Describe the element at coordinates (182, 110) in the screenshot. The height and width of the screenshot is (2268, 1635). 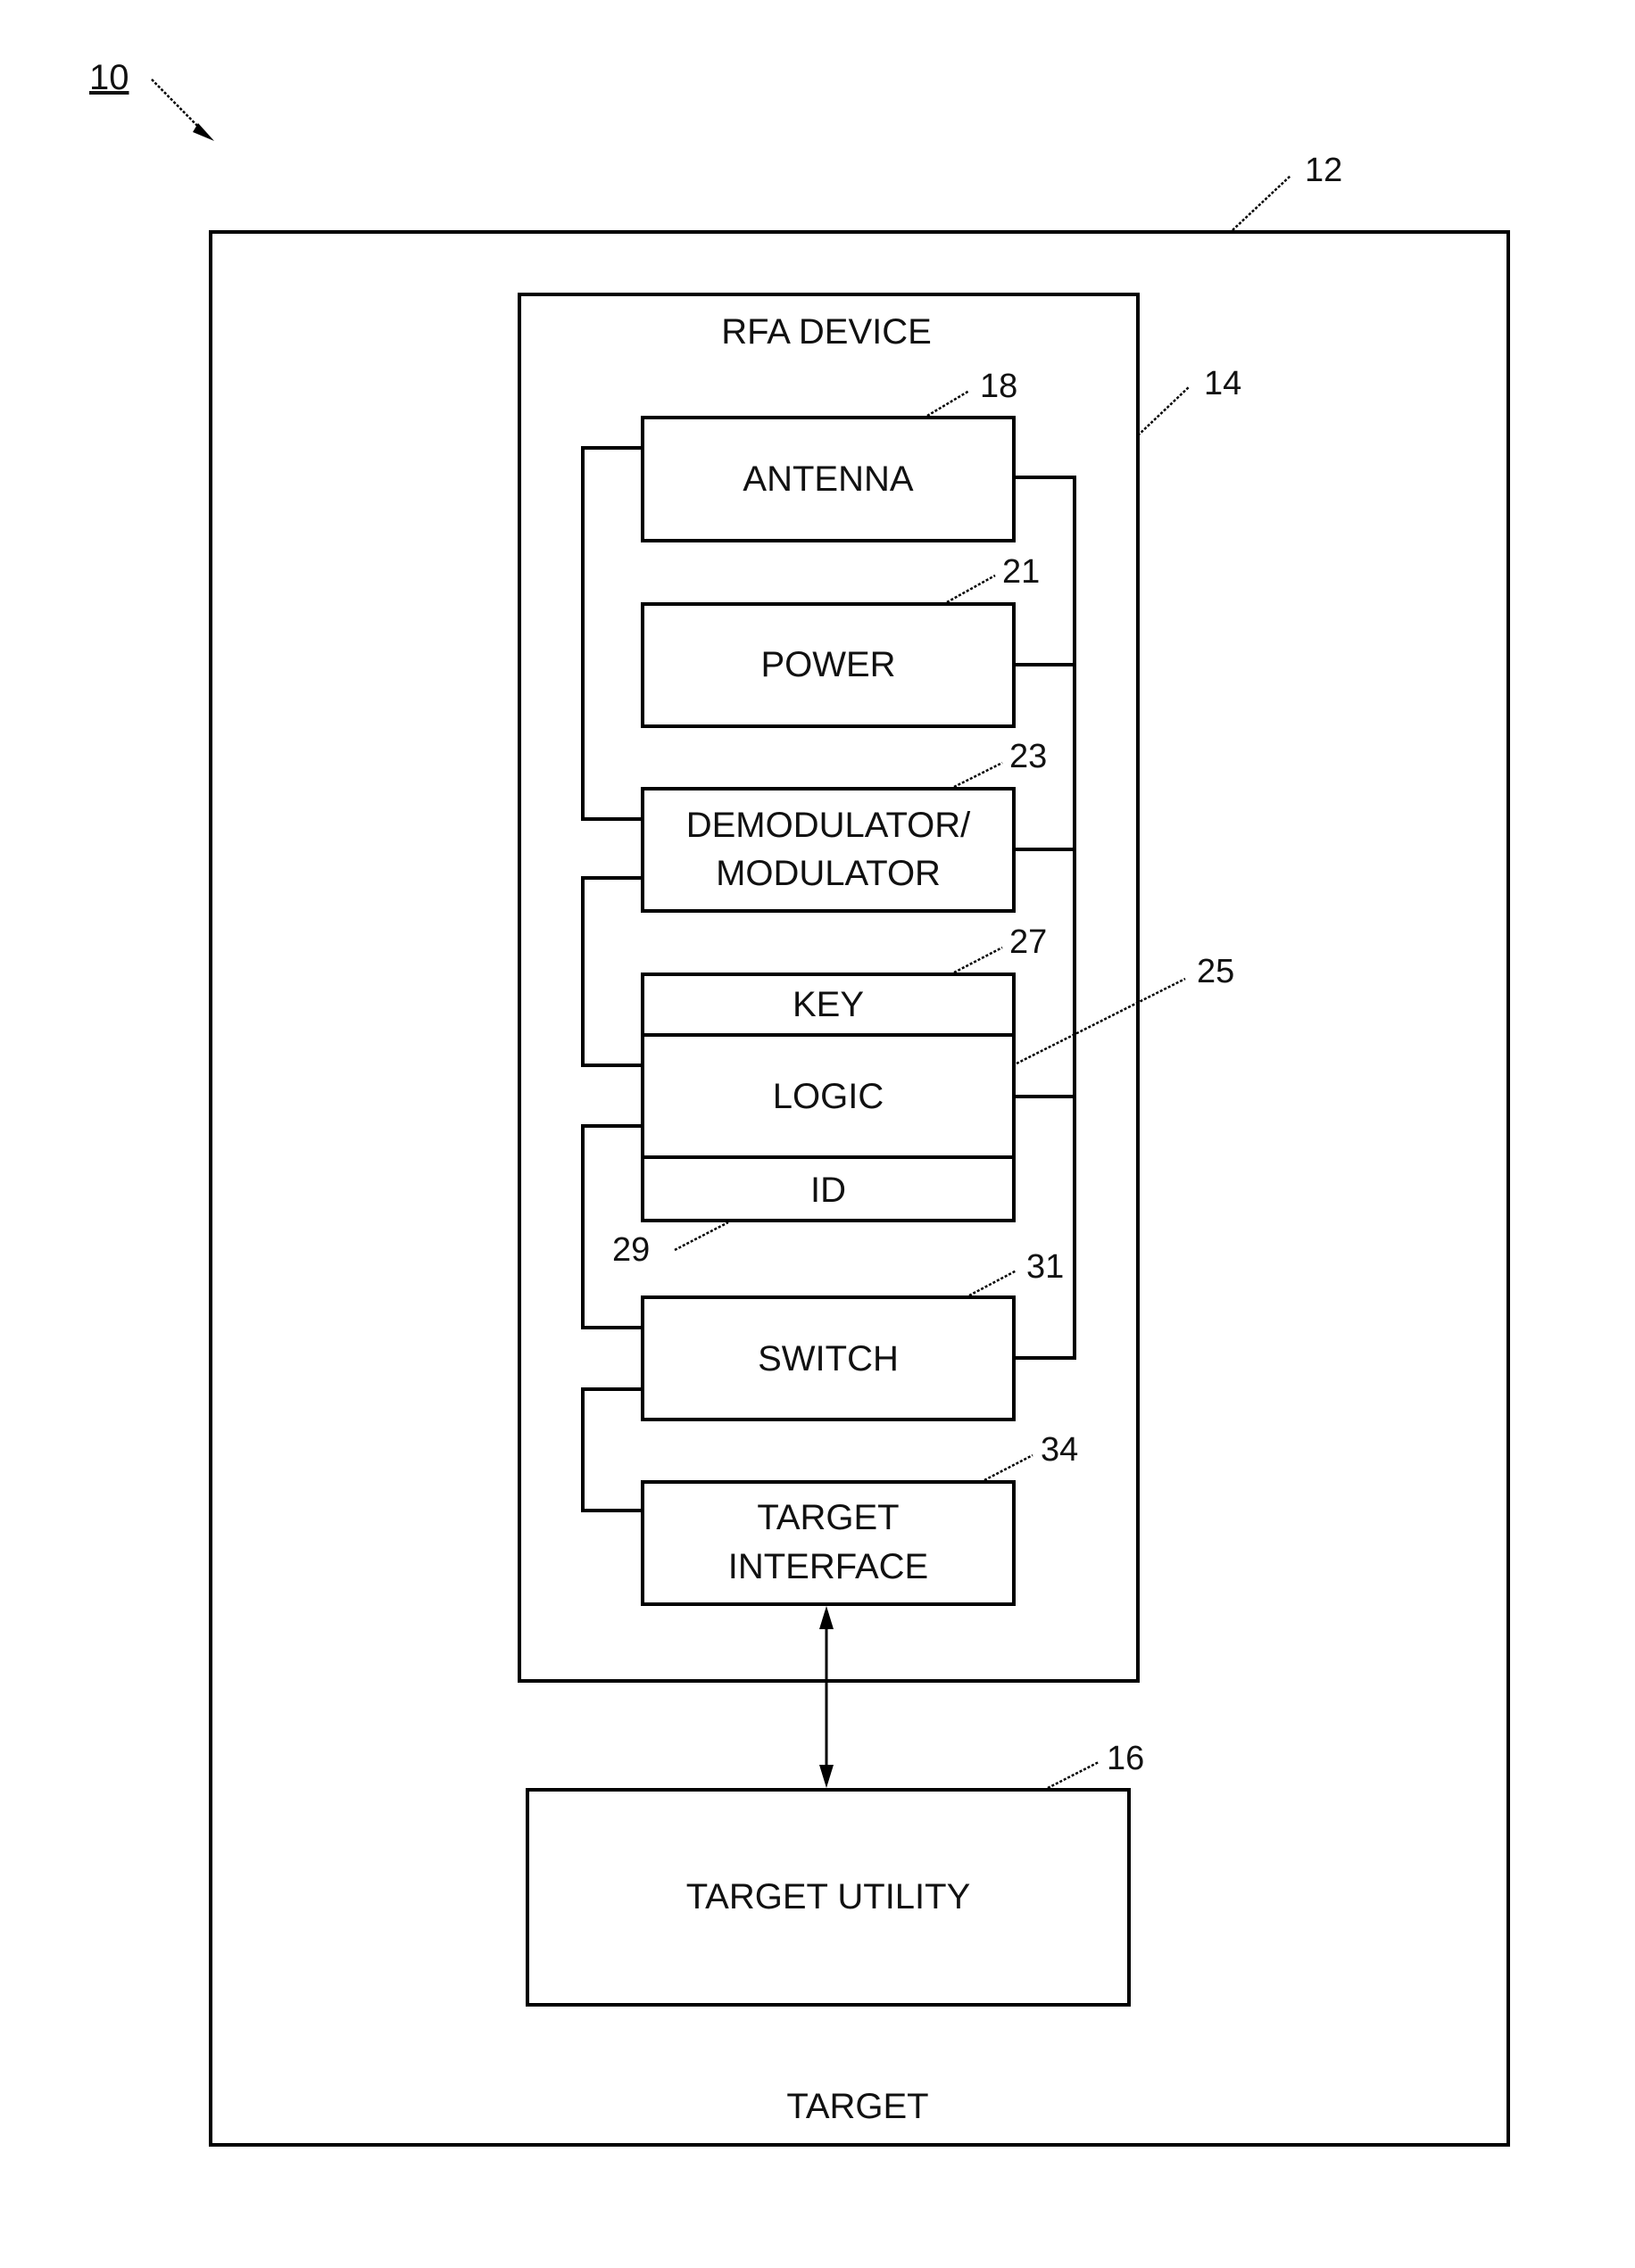
I see `system-reference-arrow` at that location.